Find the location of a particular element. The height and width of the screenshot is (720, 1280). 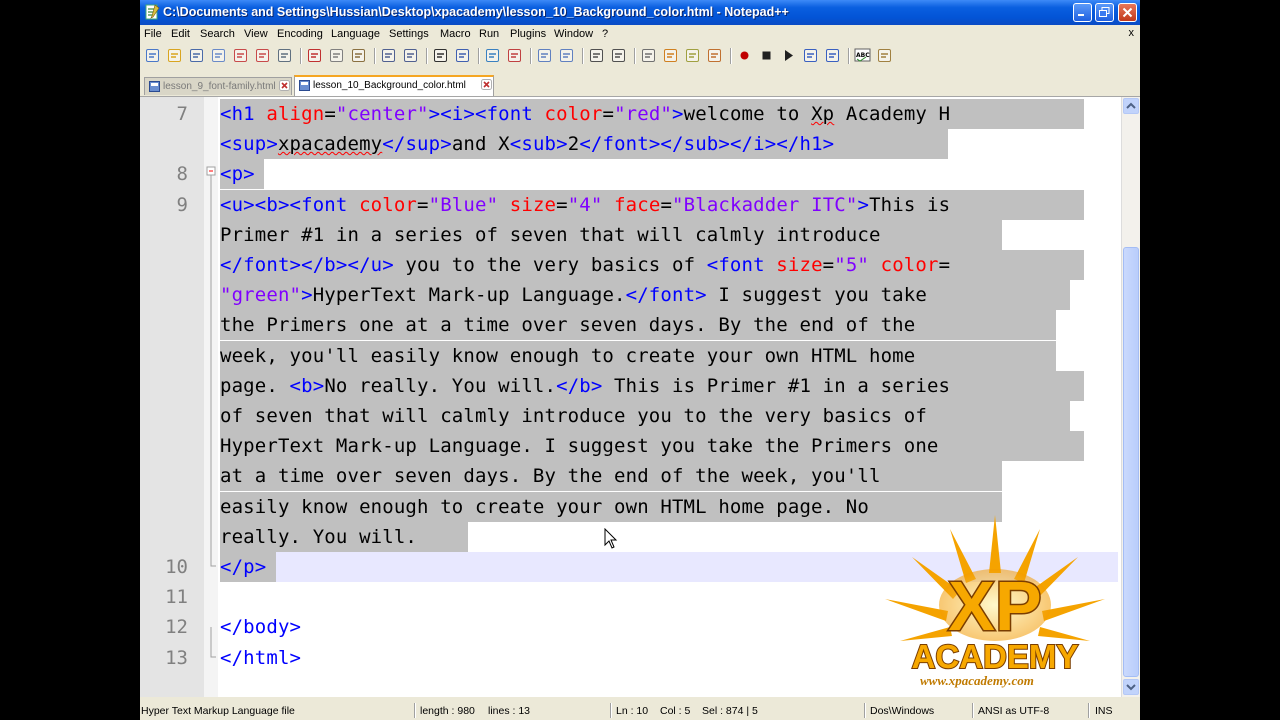

save-macro-button is located at coordinates (832, 55).